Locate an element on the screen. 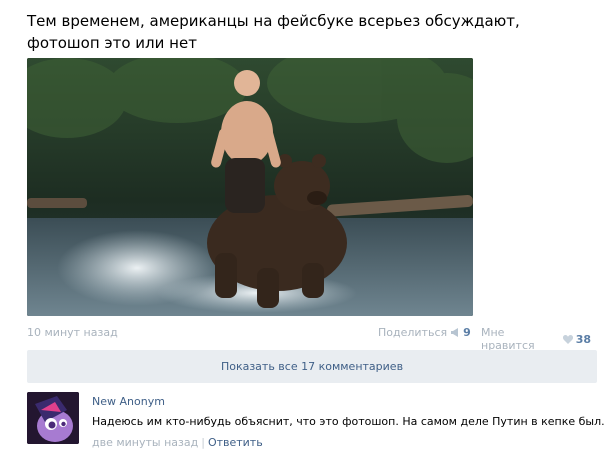 This screenshot has height=450, width=604. avatar is located at coordinates (53, 418).